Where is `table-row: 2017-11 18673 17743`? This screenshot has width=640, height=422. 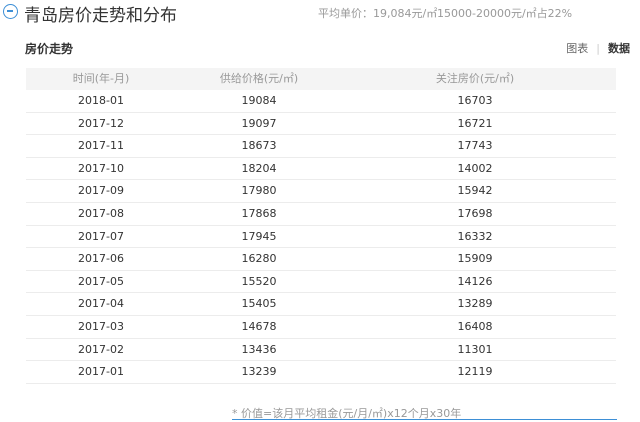
table-row: 2017-11 18673 17743 is located at coordinates (321, 146).